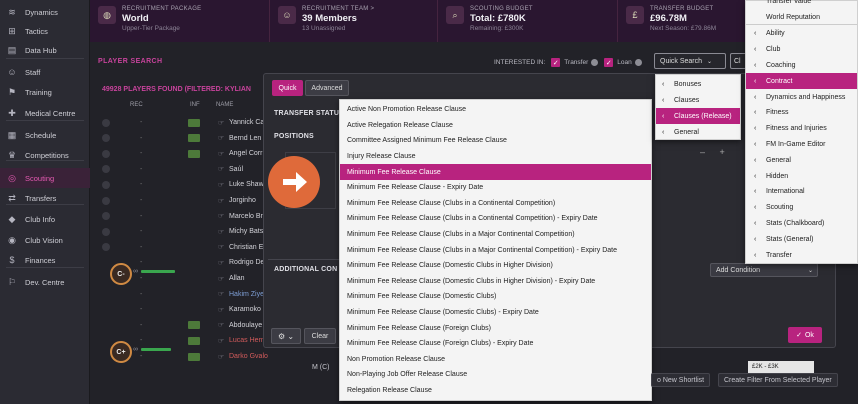 This screenshot has height=404, width=858. Describe the element at coordinates (495, 188) in the screenshot. I see `dropdown-option: Minimum Fee Release Clause - Expiry Date` at that location.